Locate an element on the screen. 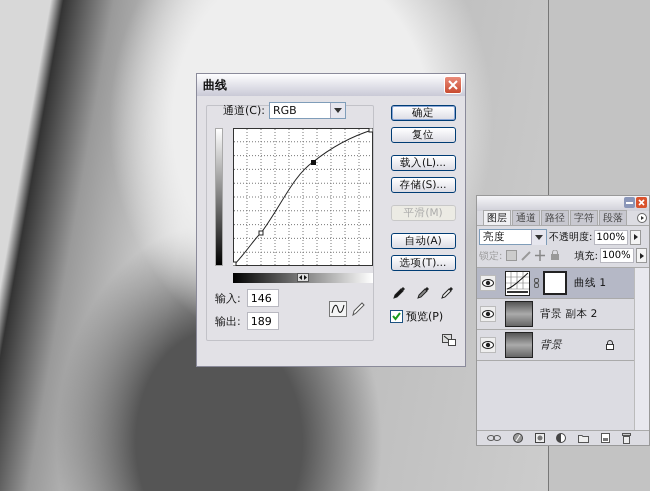 The width and height of the screenshot is (650, 491). panel-tab: 路径 is located at coordinates (555, 217).